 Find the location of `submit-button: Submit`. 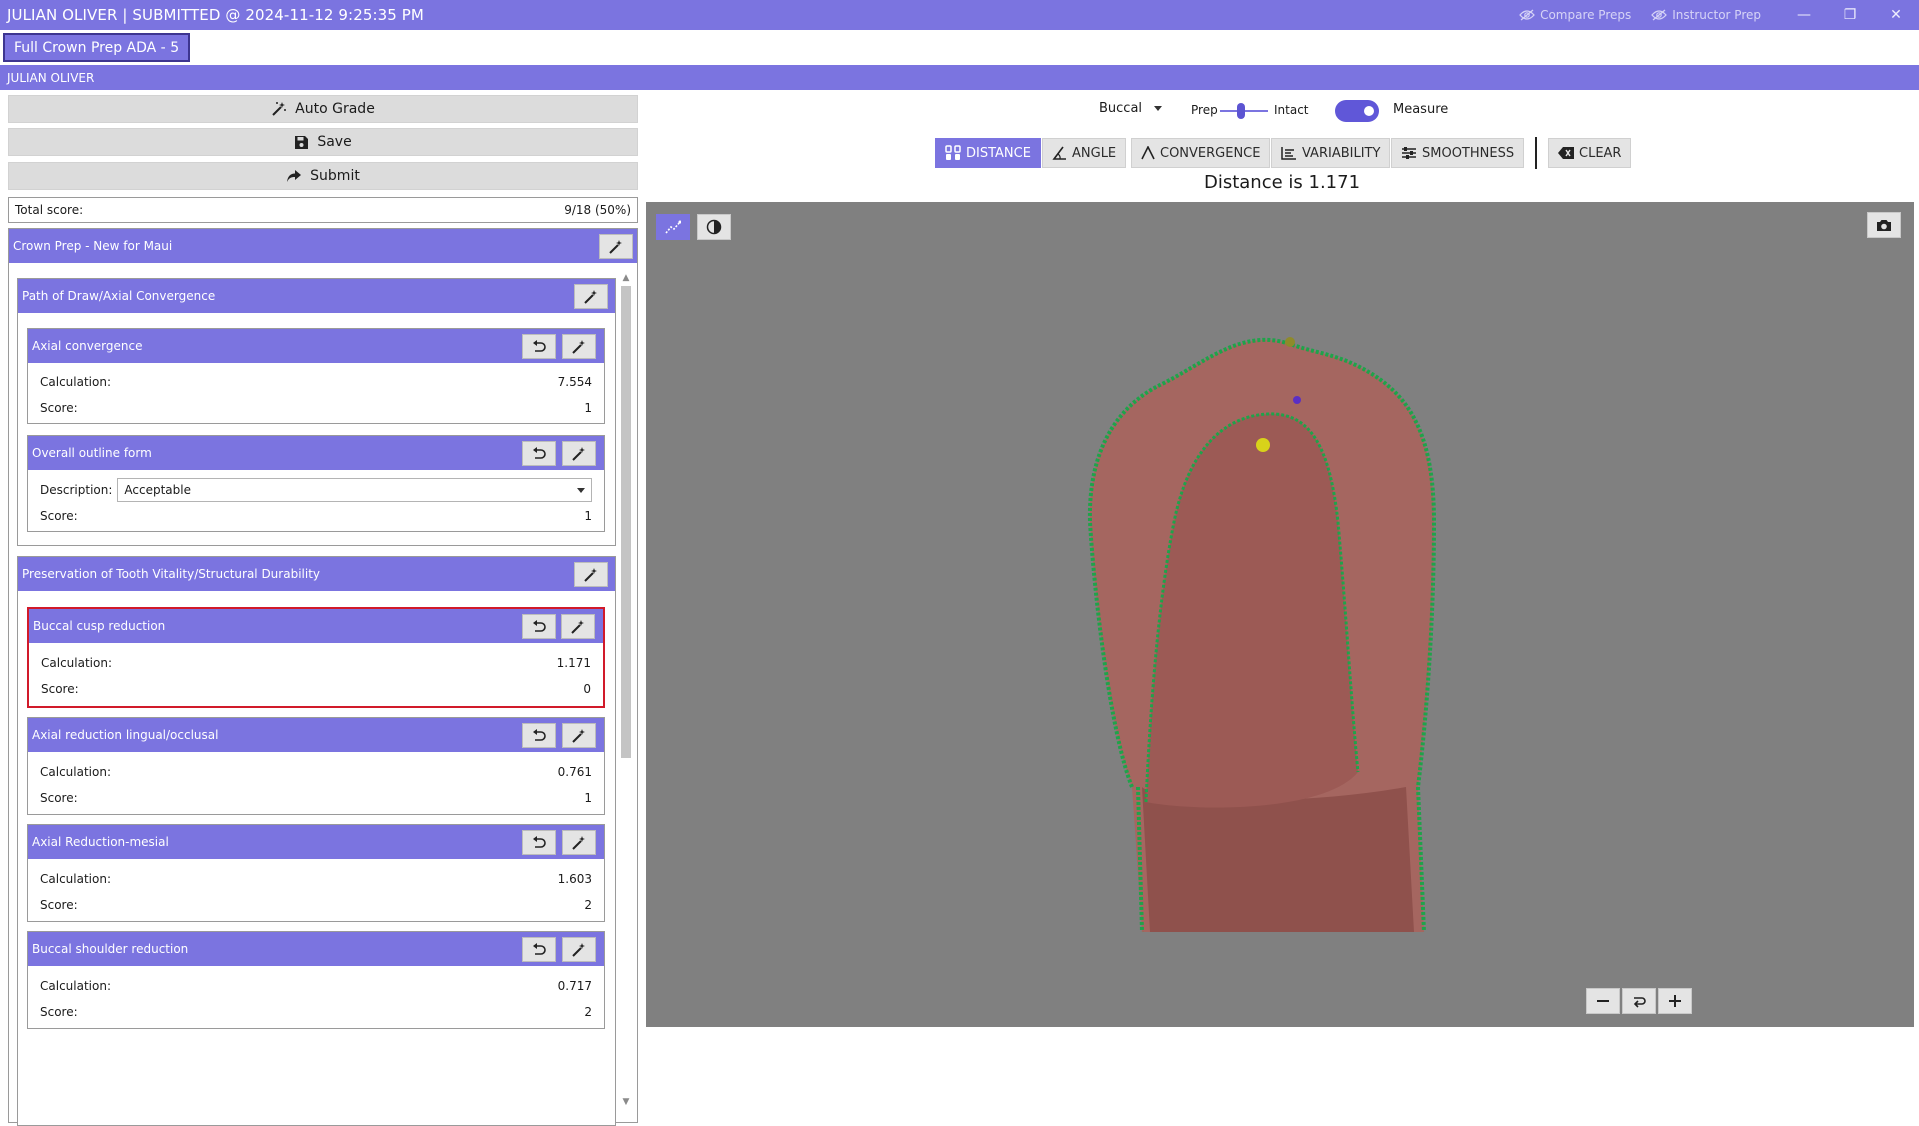

submit-button: Submit is located at coordinates (323, 176).